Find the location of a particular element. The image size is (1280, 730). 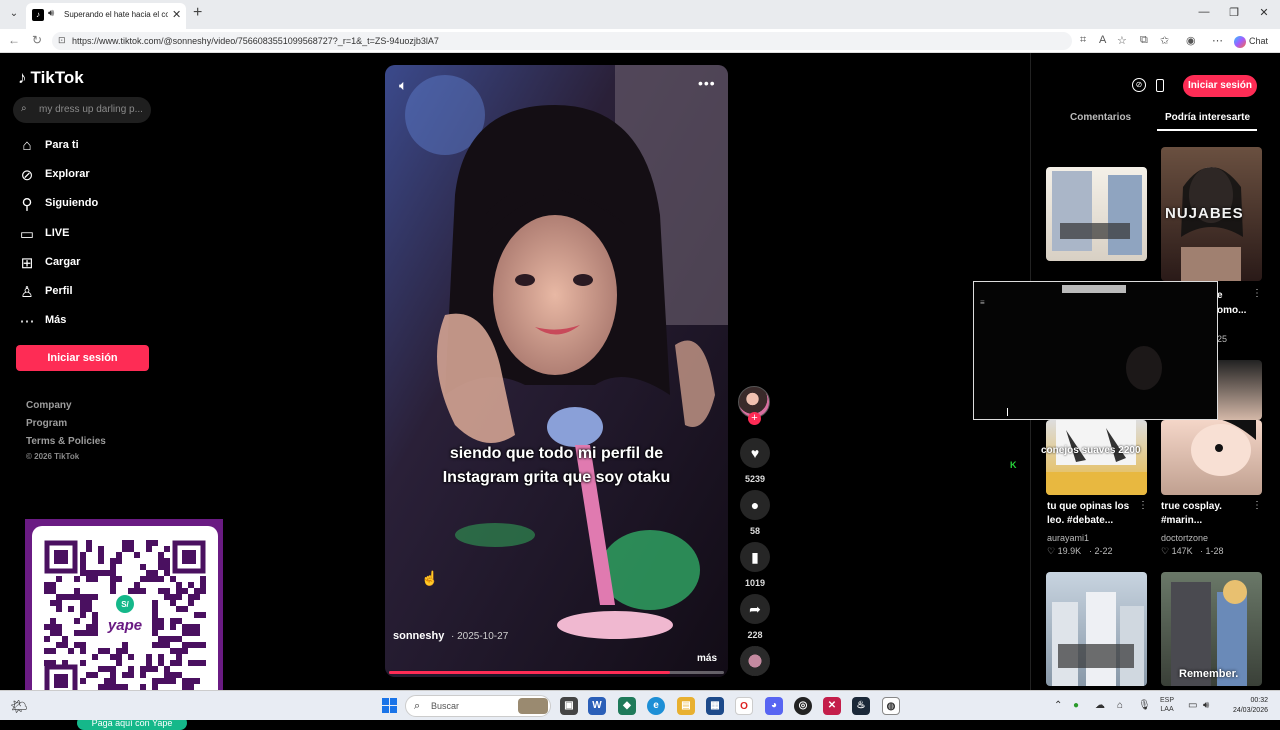

sidebar-item-cargar: ⊞ Cargar is located at coordinates (88, 263).